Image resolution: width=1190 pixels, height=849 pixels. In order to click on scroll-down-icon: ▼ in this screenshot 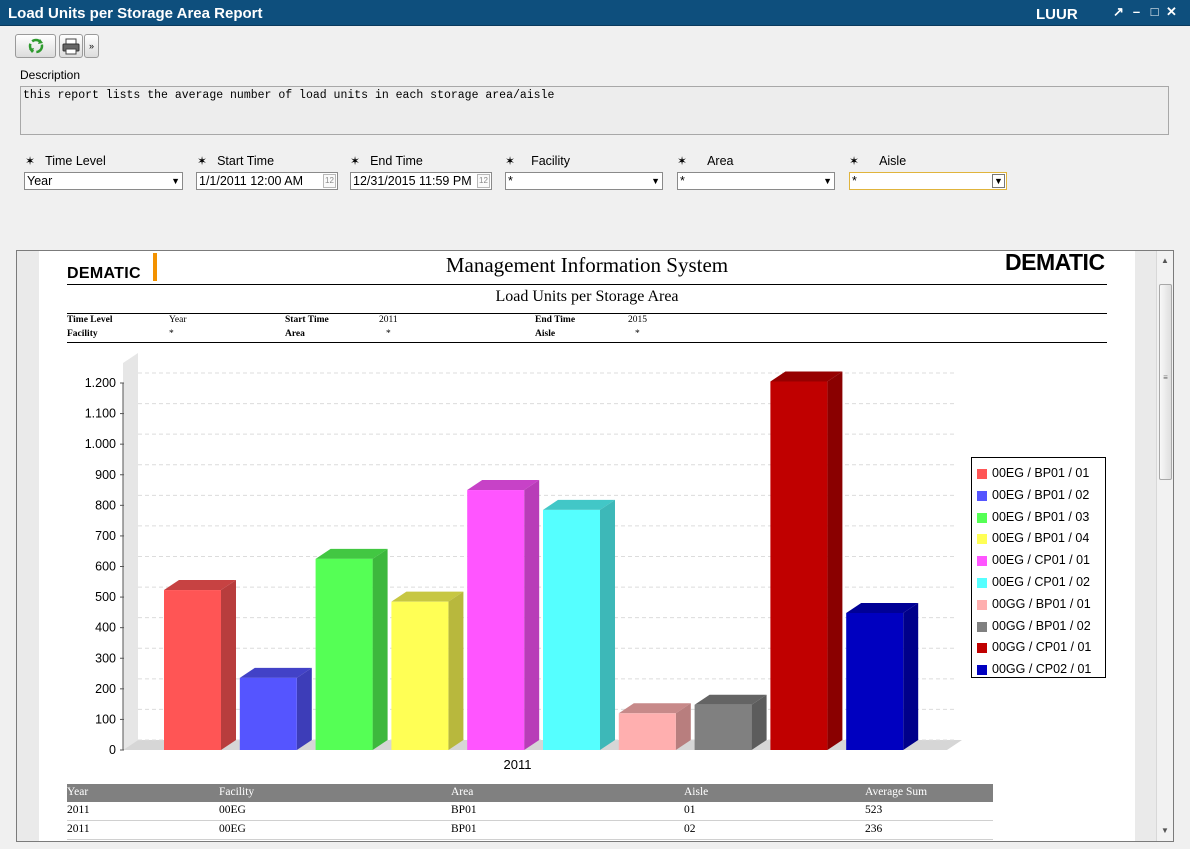, I will do `click(1165, 831)`.